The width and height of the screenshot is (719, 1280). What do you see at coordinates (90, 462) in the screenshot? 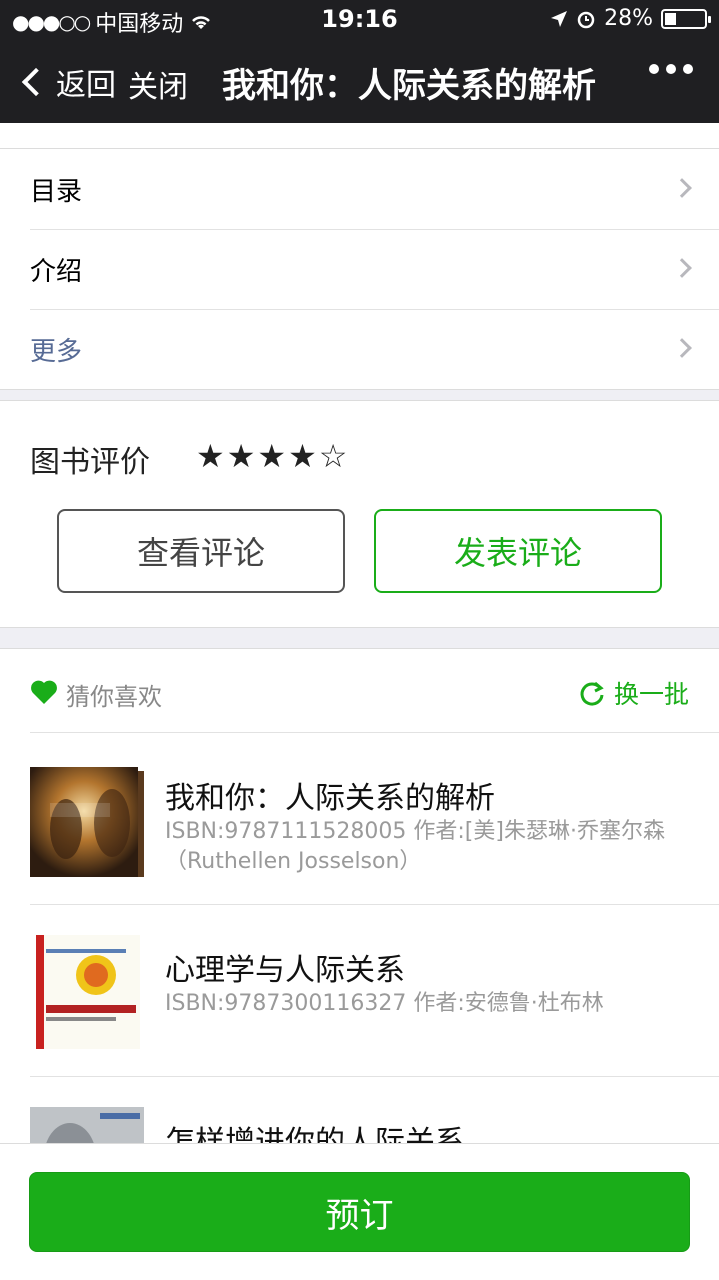
I see `rating-label: 图书评价` at bounding box center [90, 462].